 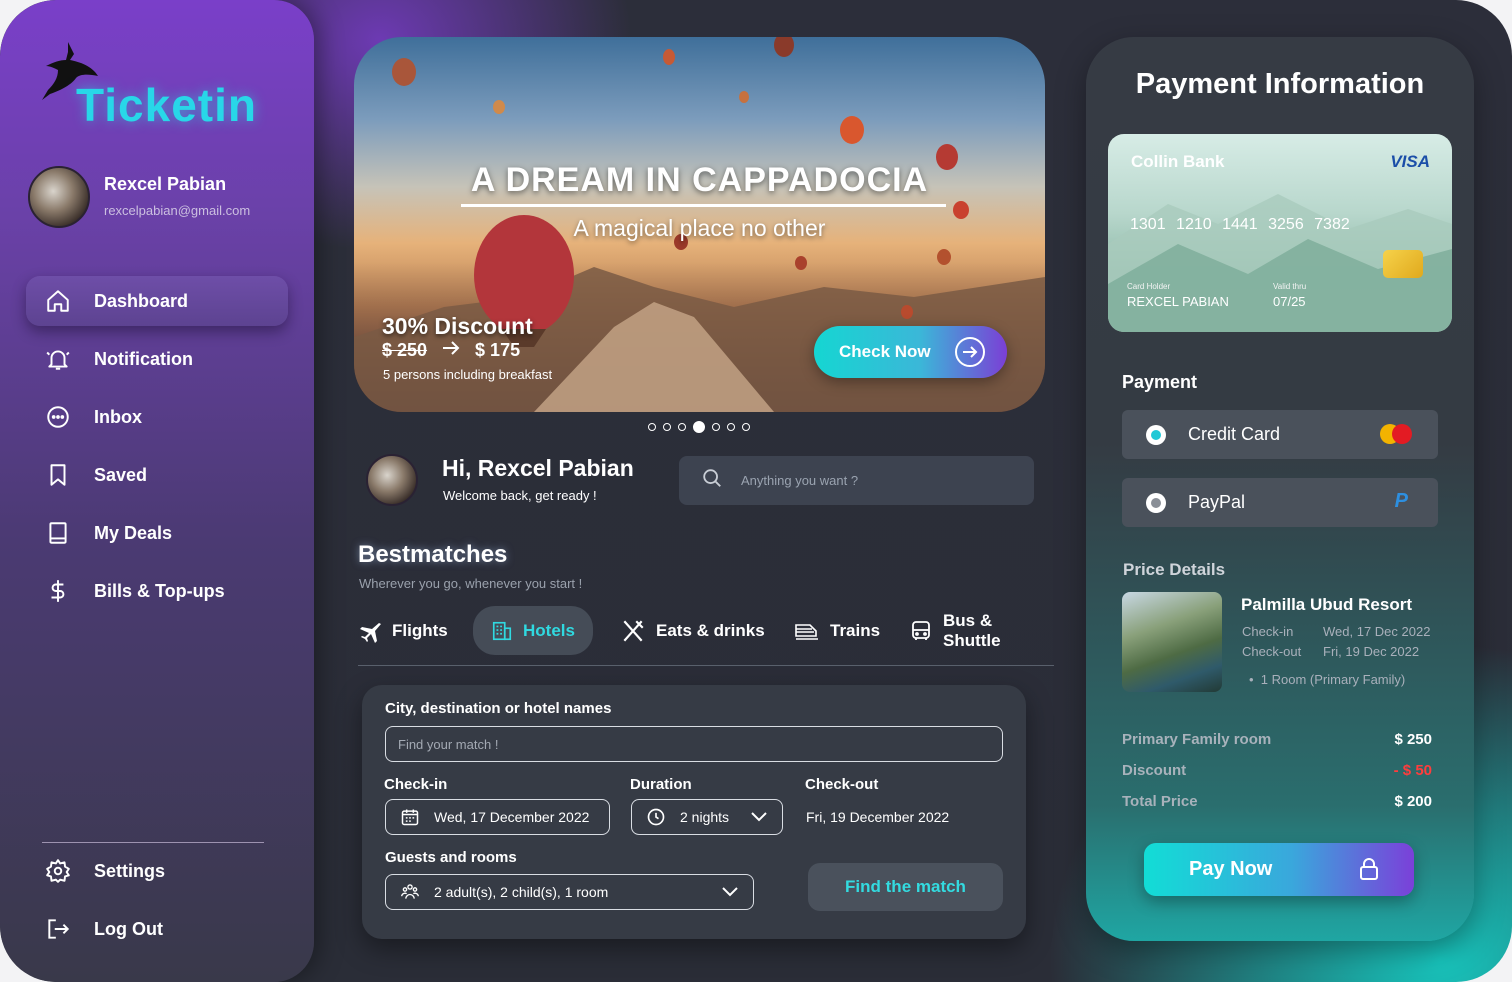 I want to click on tab-flights: Flights, so click(x=403, y=630).